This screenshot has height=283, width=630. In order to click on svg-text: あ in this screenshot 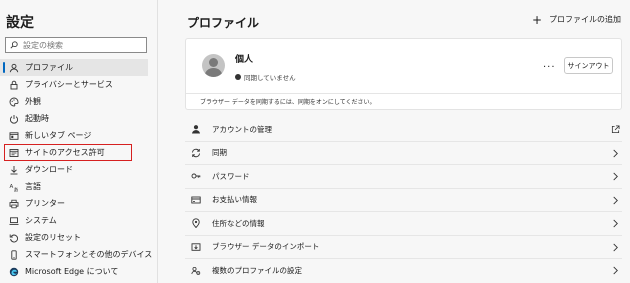, I will do `click(16, 189)`.